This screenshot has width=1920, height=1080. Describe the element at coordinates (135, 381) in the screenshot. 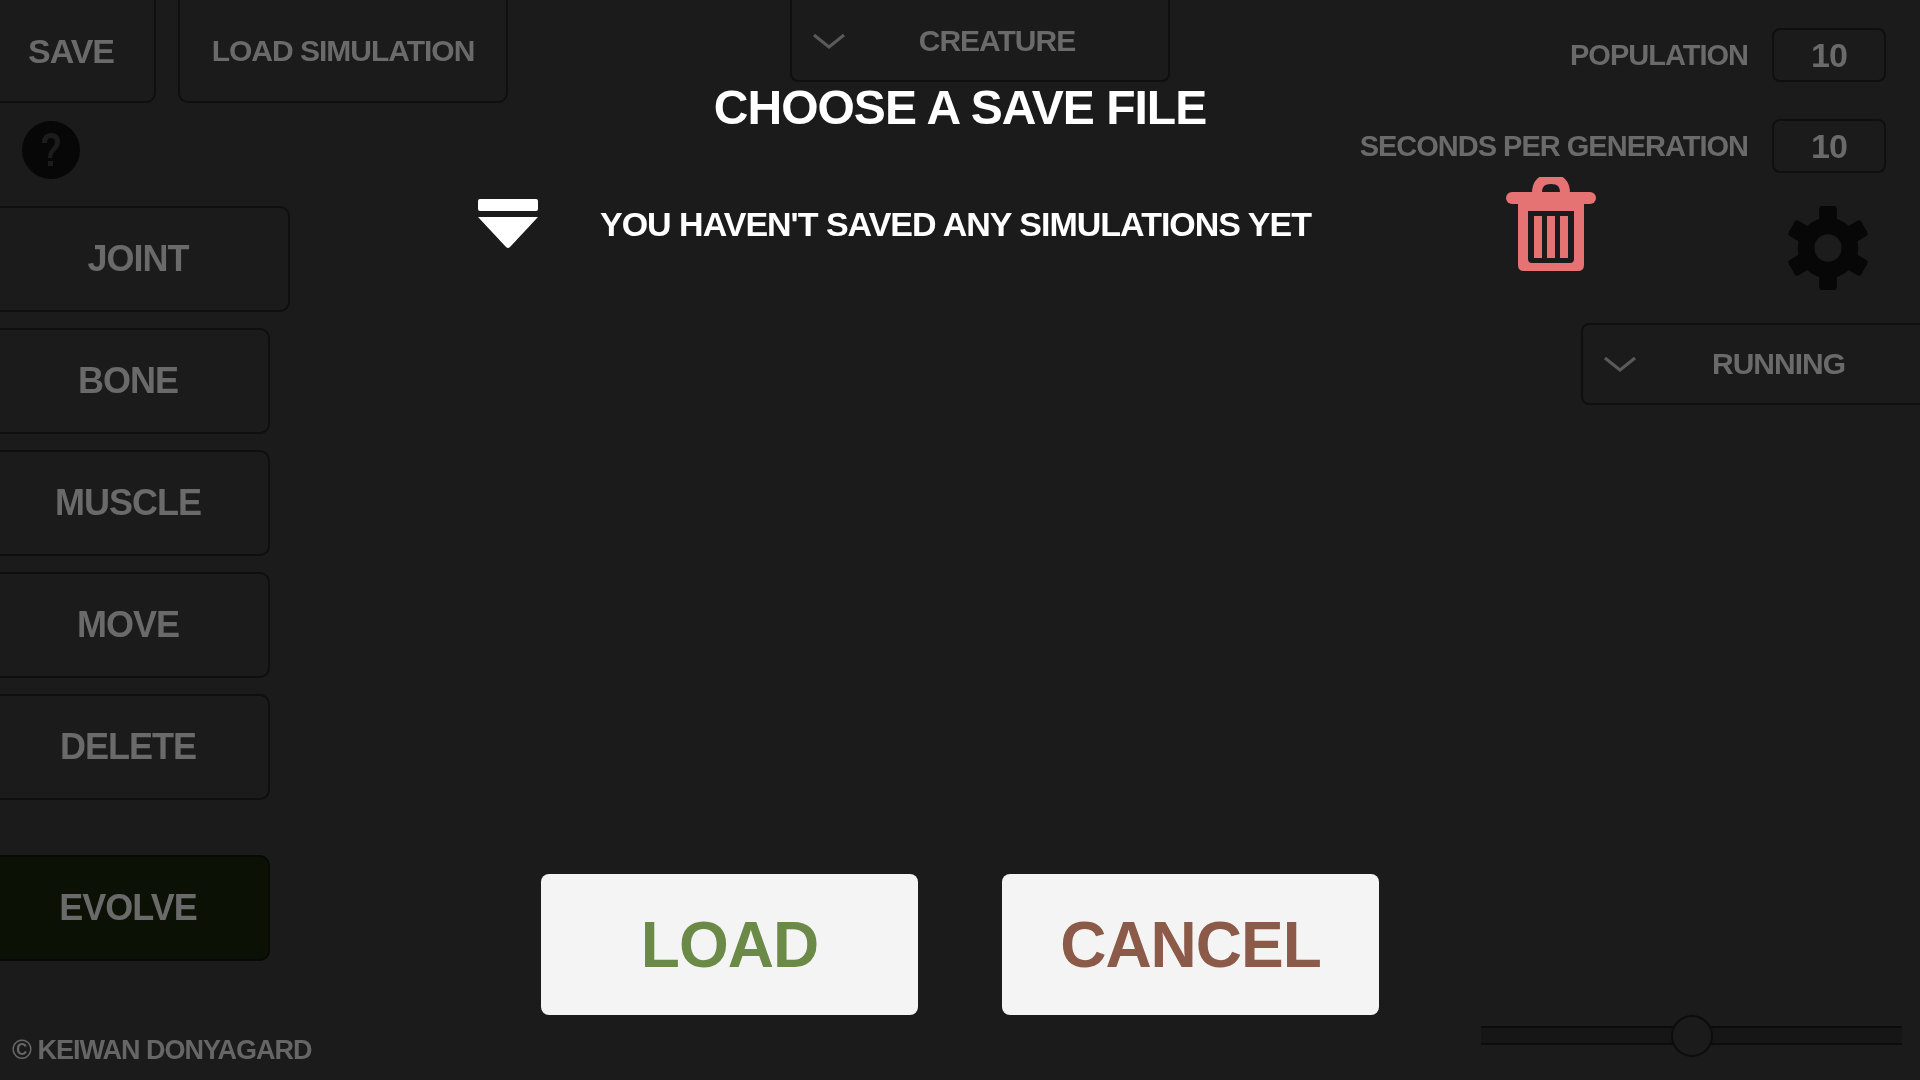

I see `tool-button: BONE` at that location.